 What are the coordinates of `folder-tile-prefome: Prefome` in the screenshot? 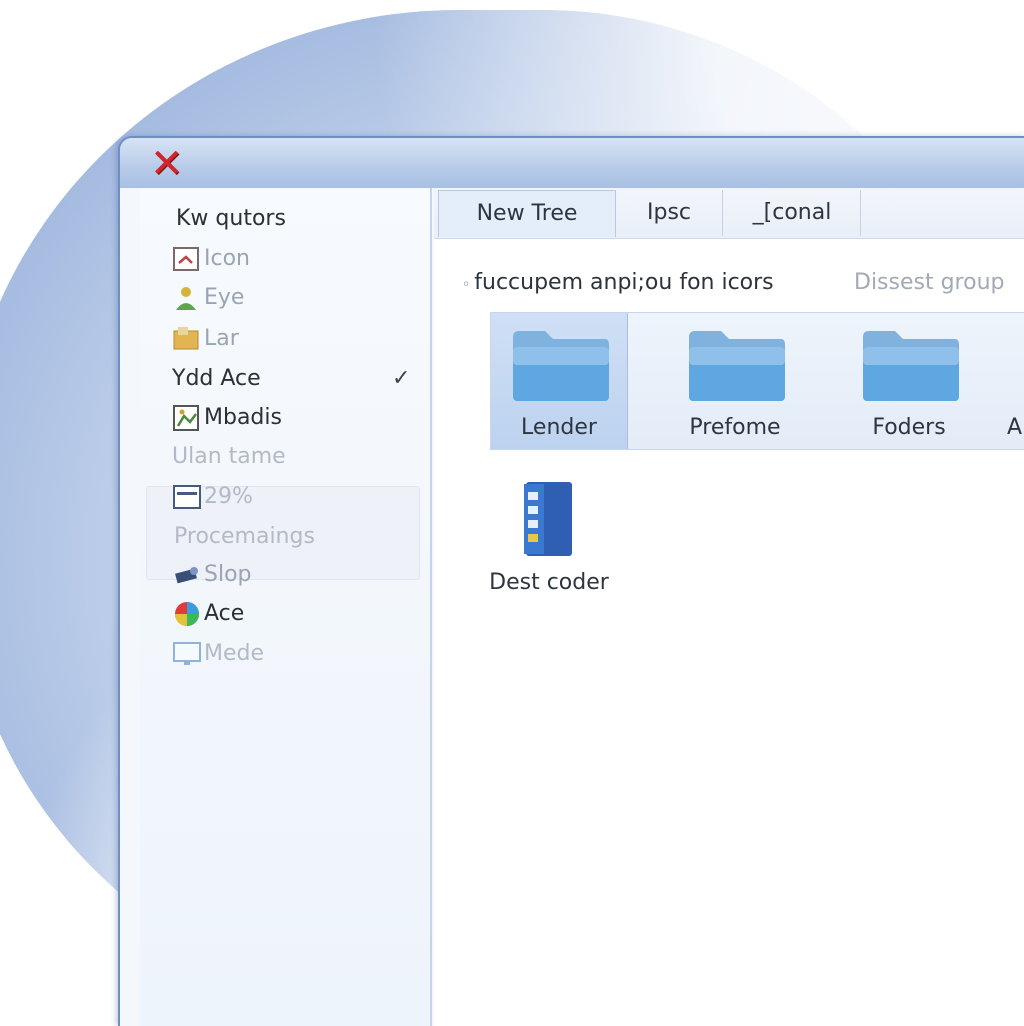 It's located at (735, 381).